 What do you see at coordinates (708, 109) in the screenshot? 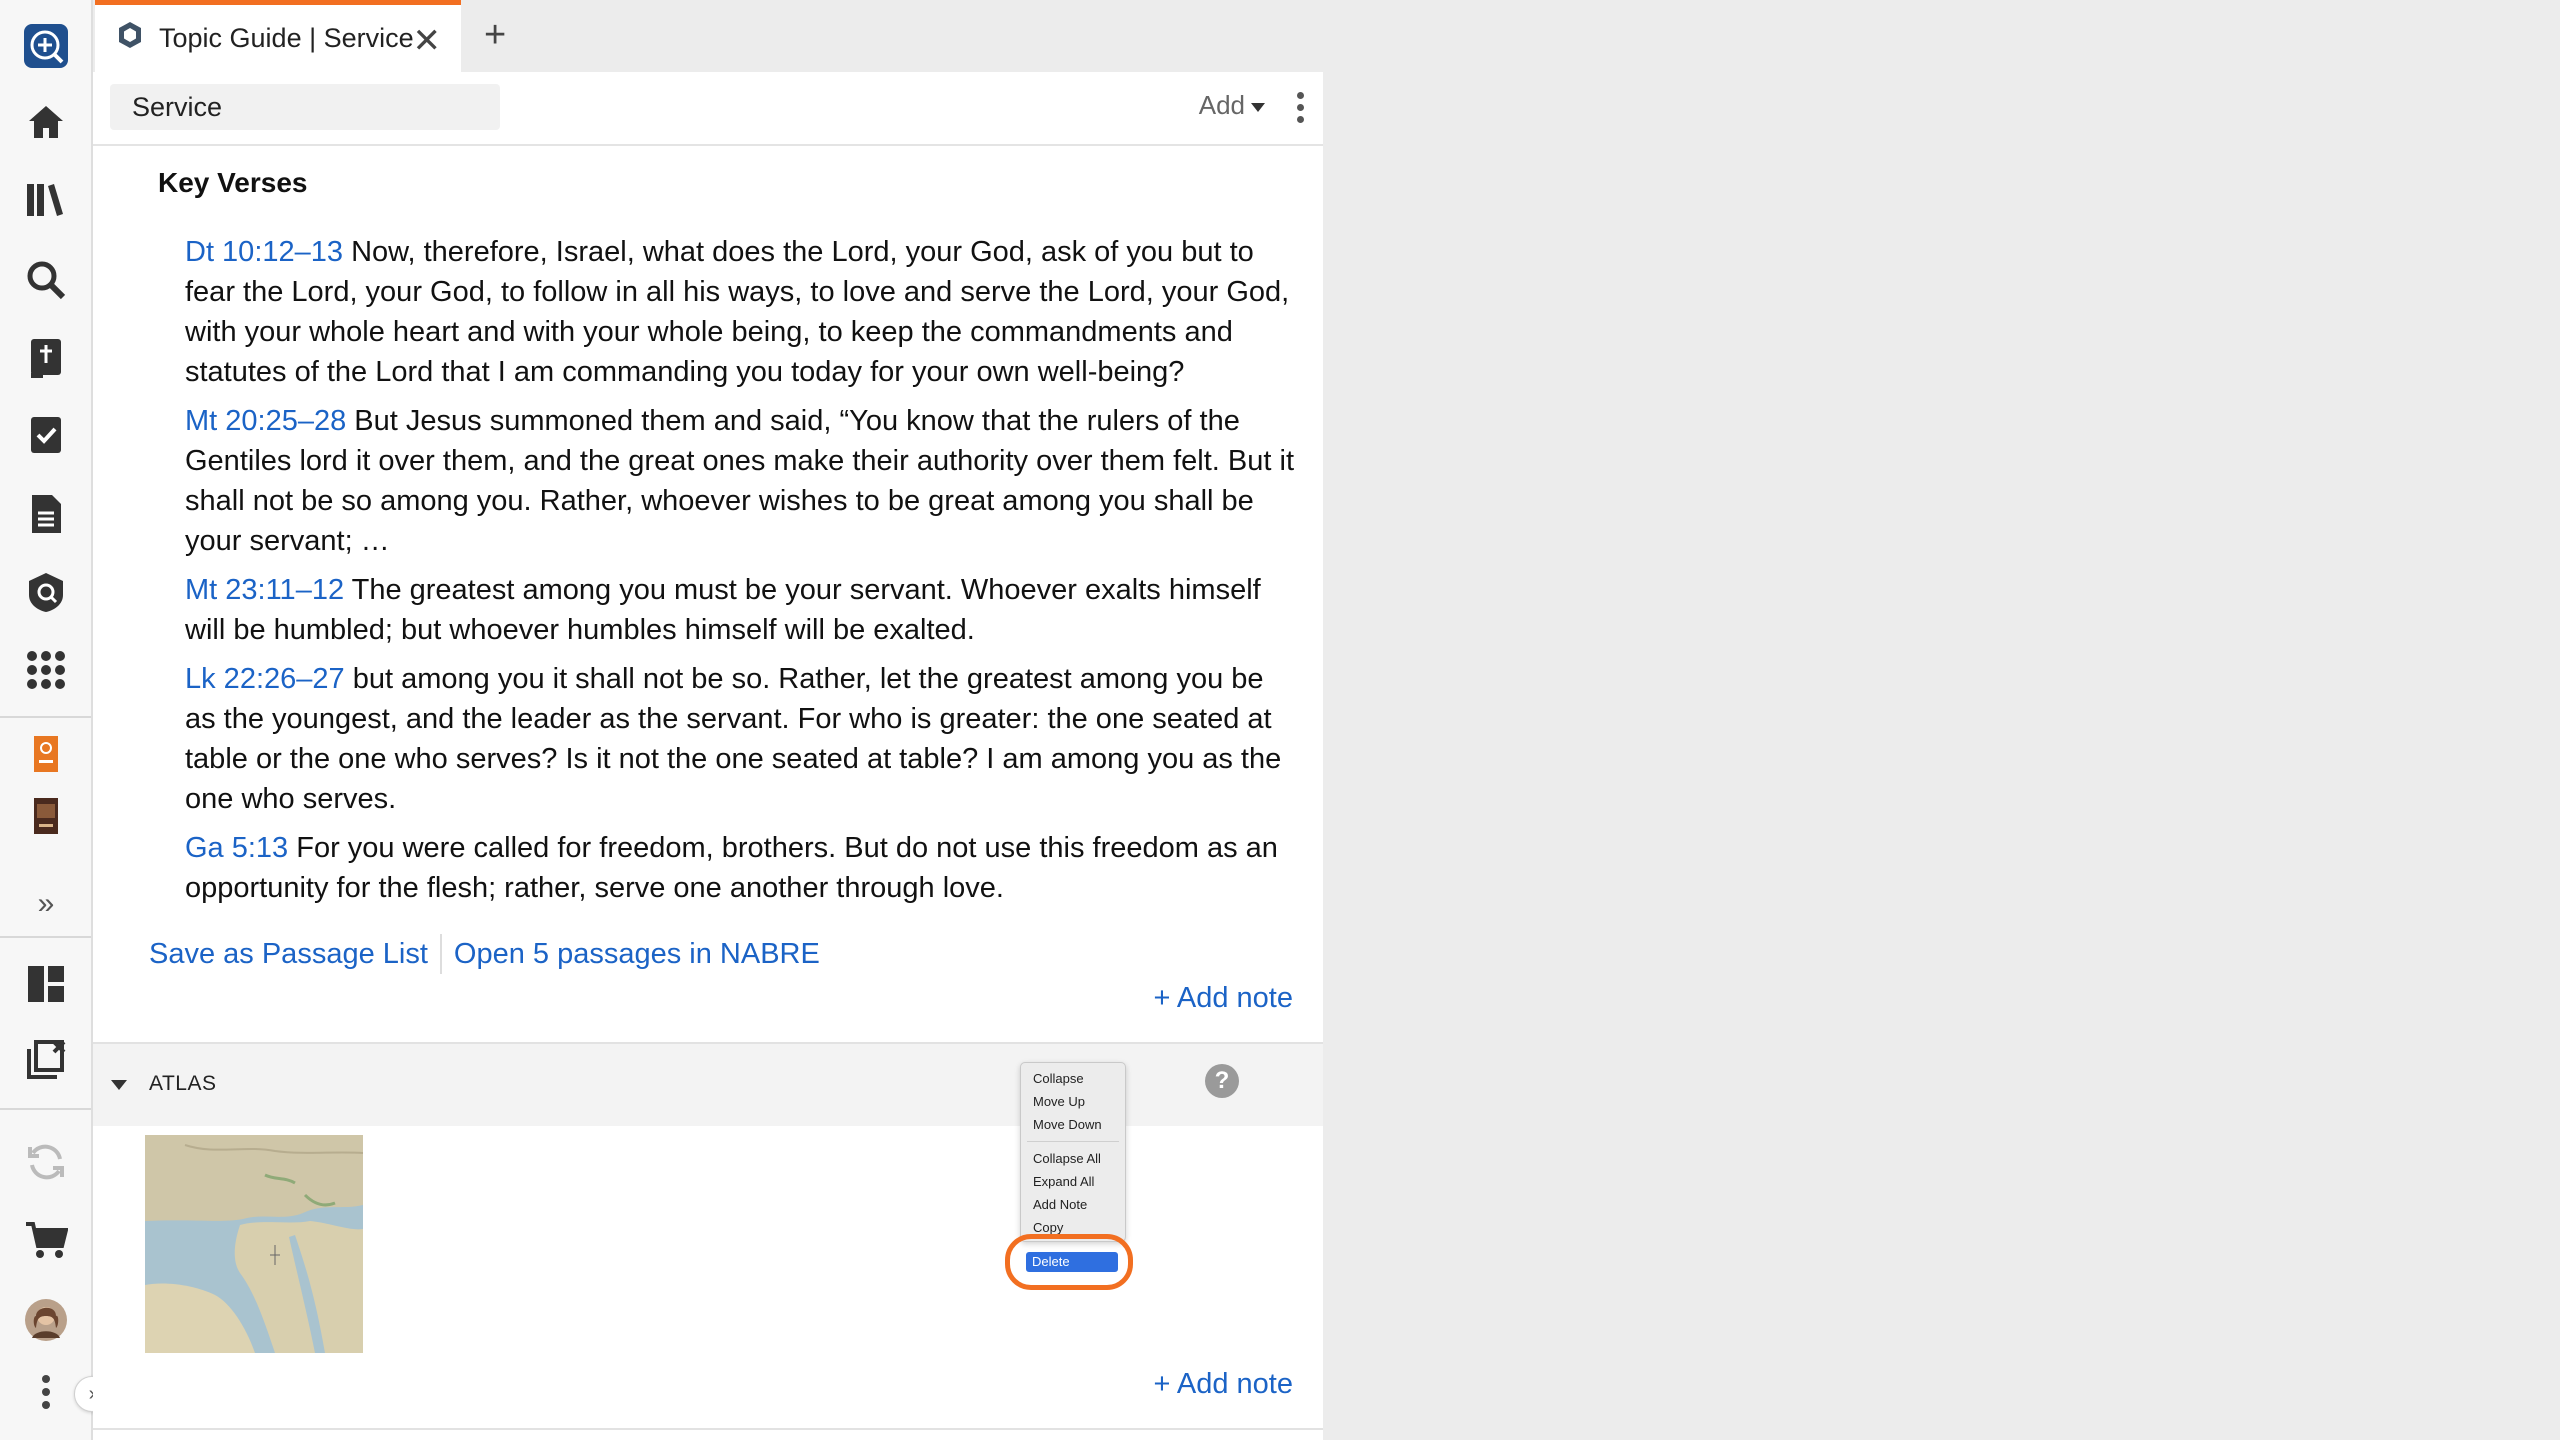
I see `panel-toolbar: Service Add` at bounding box center [708, 109].